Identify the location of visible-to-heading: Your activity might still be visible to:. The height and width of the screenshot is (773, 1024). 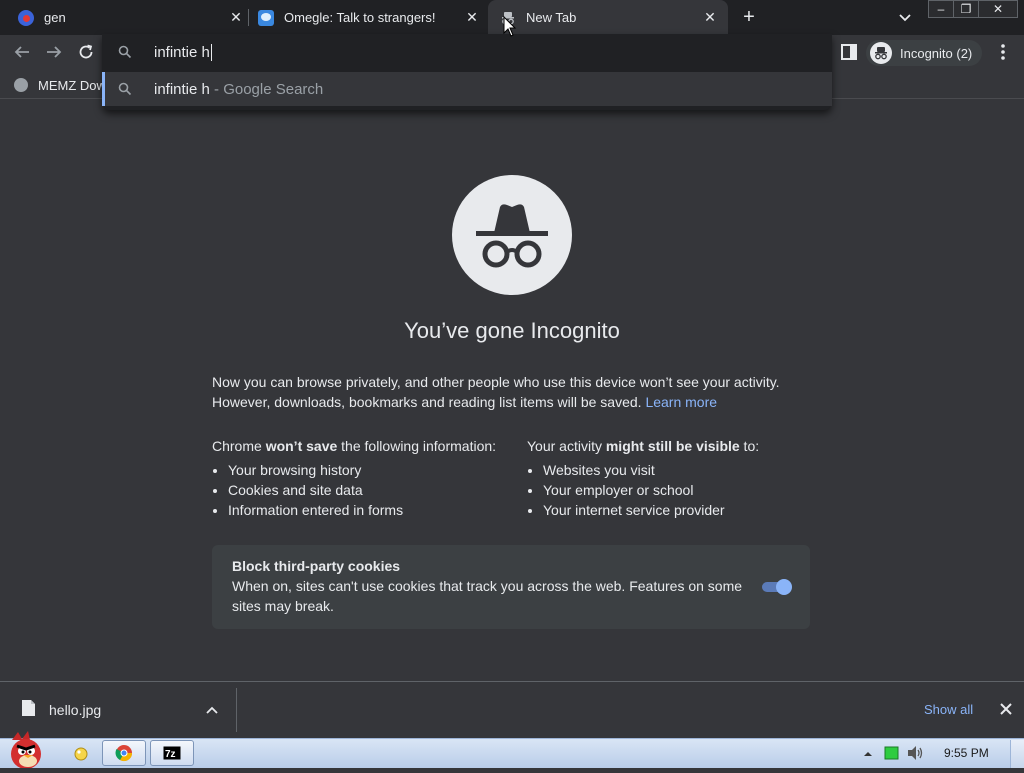
(672, 446).